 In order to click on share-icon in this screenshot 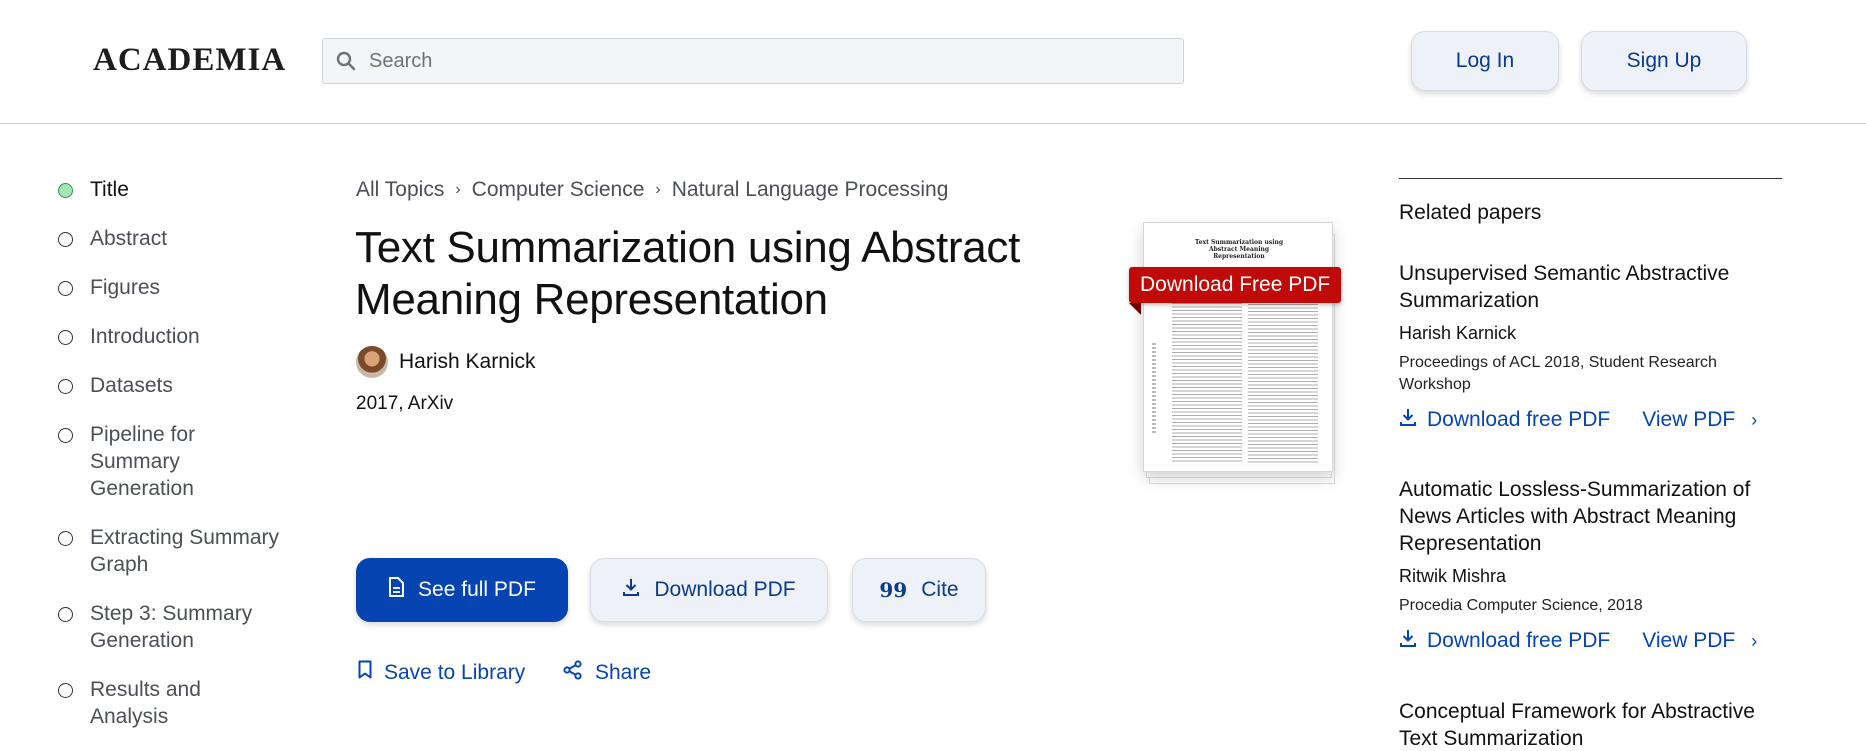, I will do `click(573, 673)`.